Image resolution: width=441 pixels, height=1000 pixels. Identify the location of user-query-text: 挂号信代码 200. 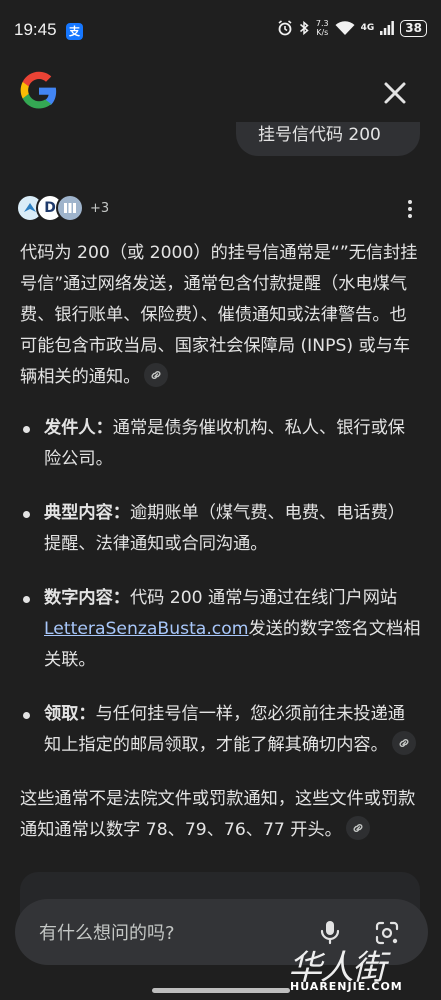
(319, 135).